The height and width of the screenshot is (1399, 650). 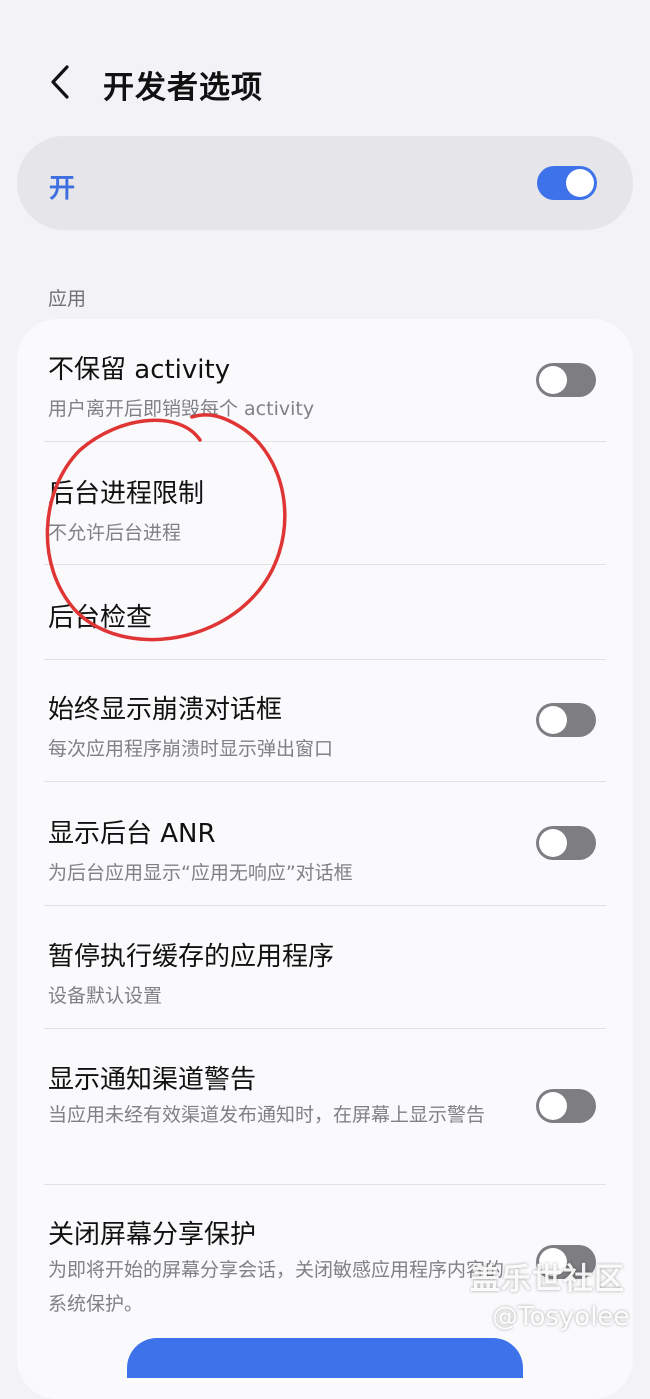 What do you see at coordinates (547, 1279) in the screenshot?
I see `watermark-community: 盖乐世社区` at bounding box center [547, 1279].